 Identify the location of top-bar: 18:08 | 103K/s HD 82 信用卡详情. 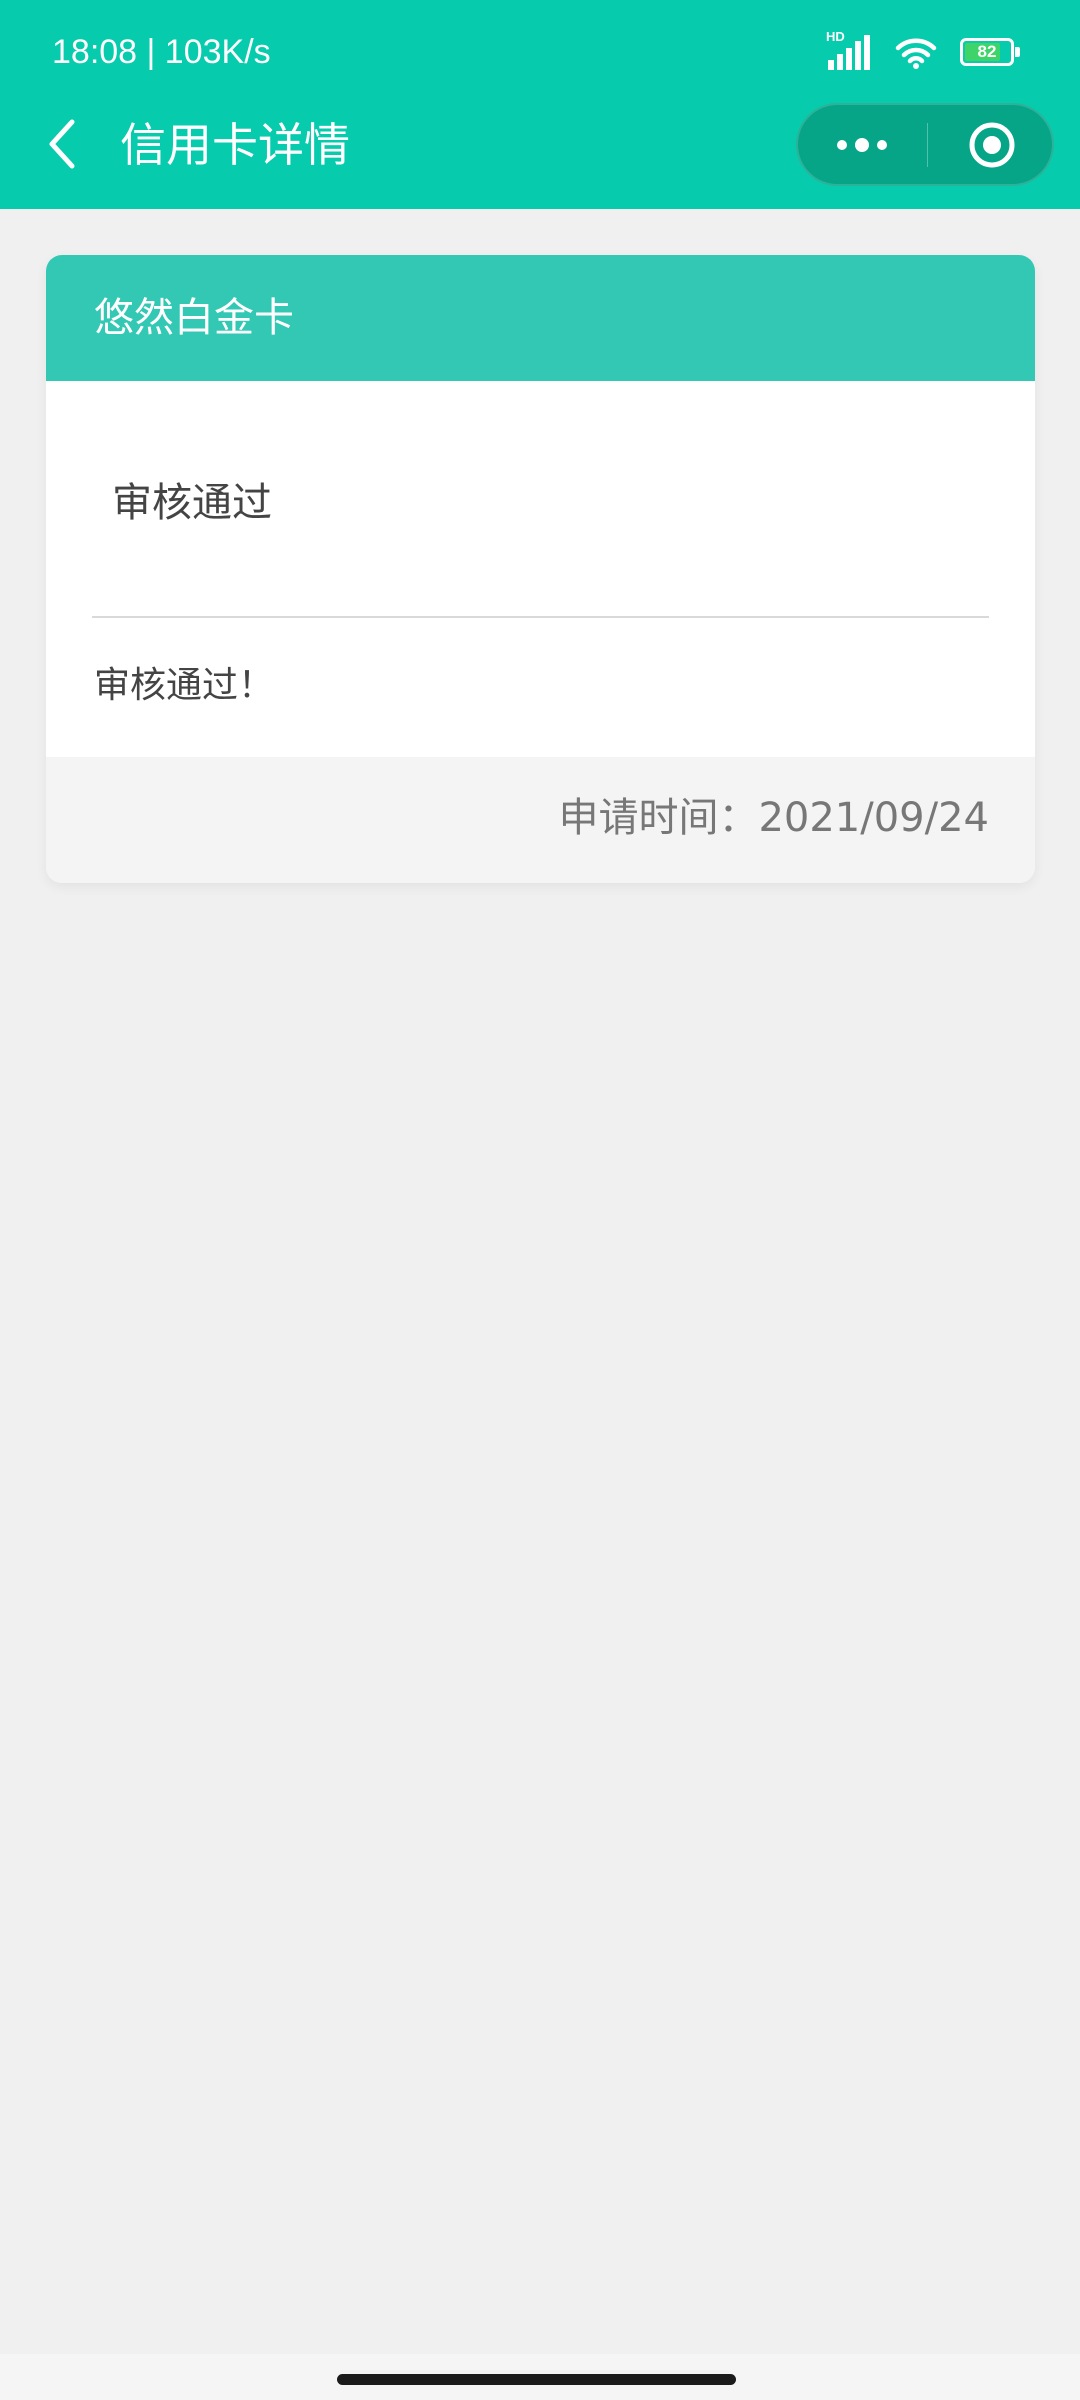
(540, 104).